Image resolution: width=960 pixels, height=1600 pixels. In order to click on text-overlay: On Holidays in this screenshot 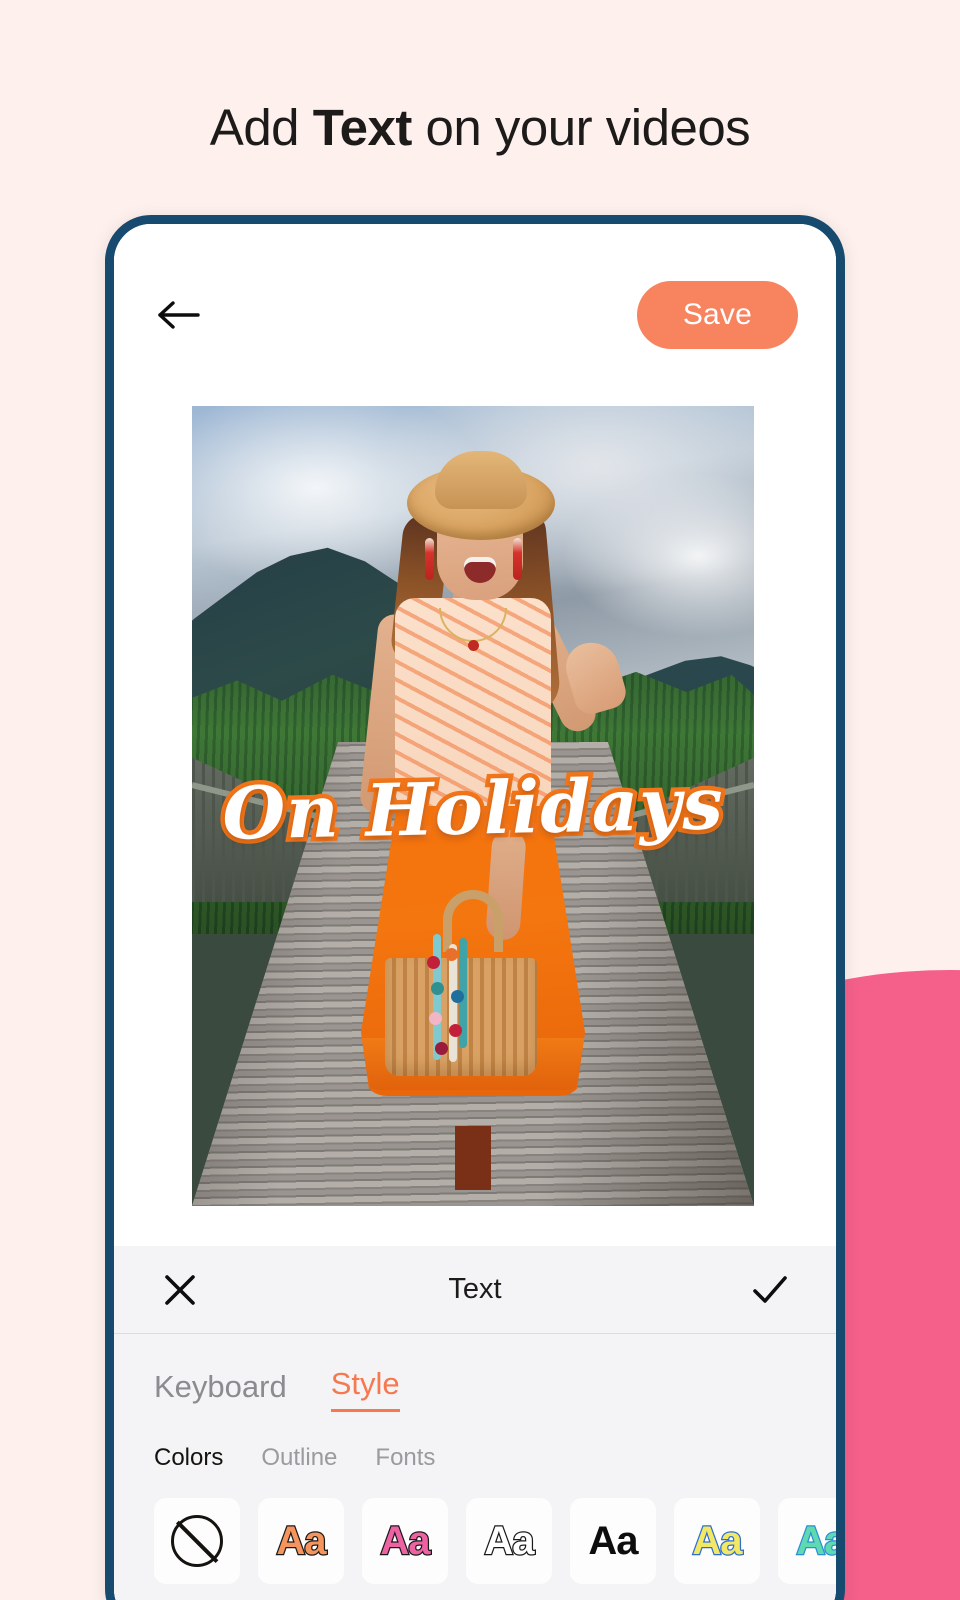, I will do `click(473, 808)`.